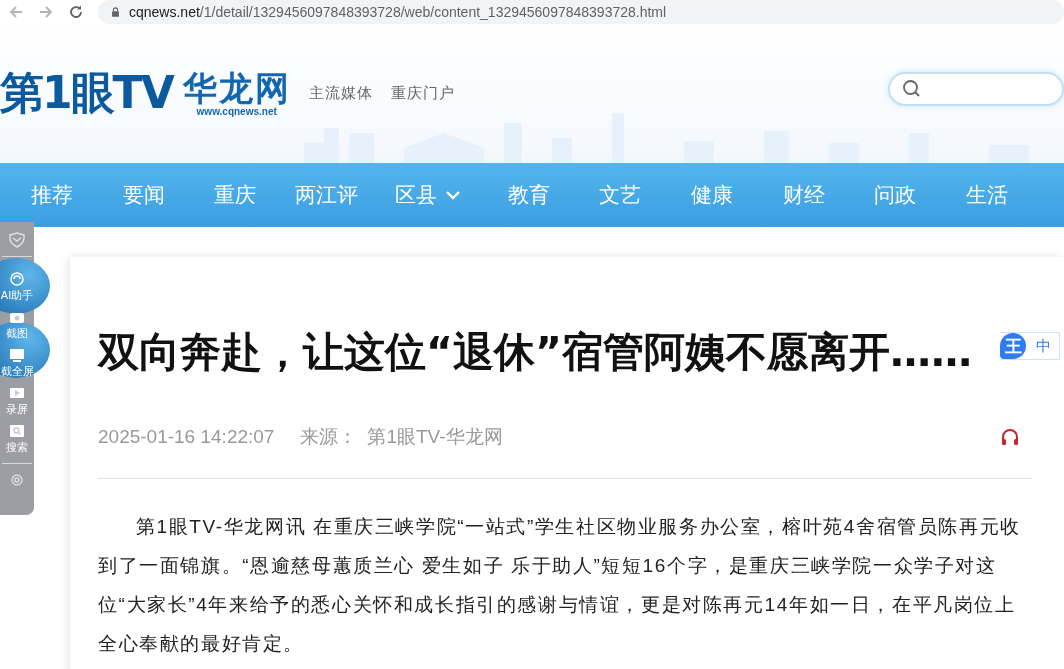  Describe the element at coordinates (17, 325) in the screenshot. I see `tool-button: 截图` at that location.